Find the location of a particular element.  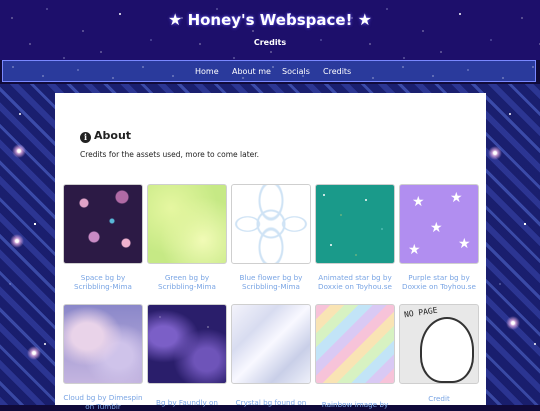

credit-card: Blue flower bg by Scribbling-Mima is located at coordinates (271, 237).